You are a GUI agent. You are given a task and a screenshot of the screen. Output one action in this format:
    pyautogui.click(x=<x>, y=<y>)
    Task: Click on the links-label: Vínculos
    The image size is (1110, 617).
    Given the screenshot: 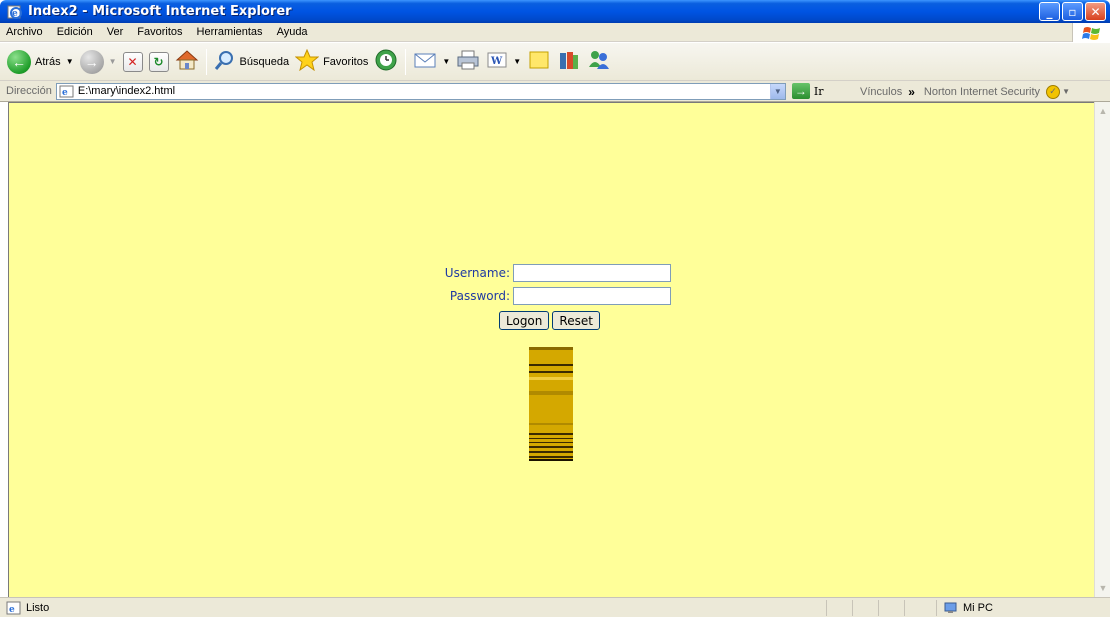 What is the action you would take?
    pyautogui.click(x=881, y=92)
    